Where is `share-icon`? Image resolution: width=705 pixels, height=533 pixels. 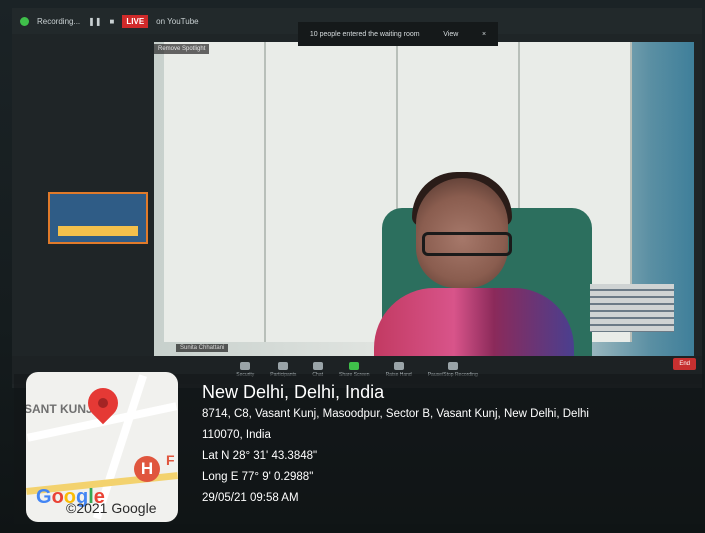
share-icon is located at coordinates (354, 366).